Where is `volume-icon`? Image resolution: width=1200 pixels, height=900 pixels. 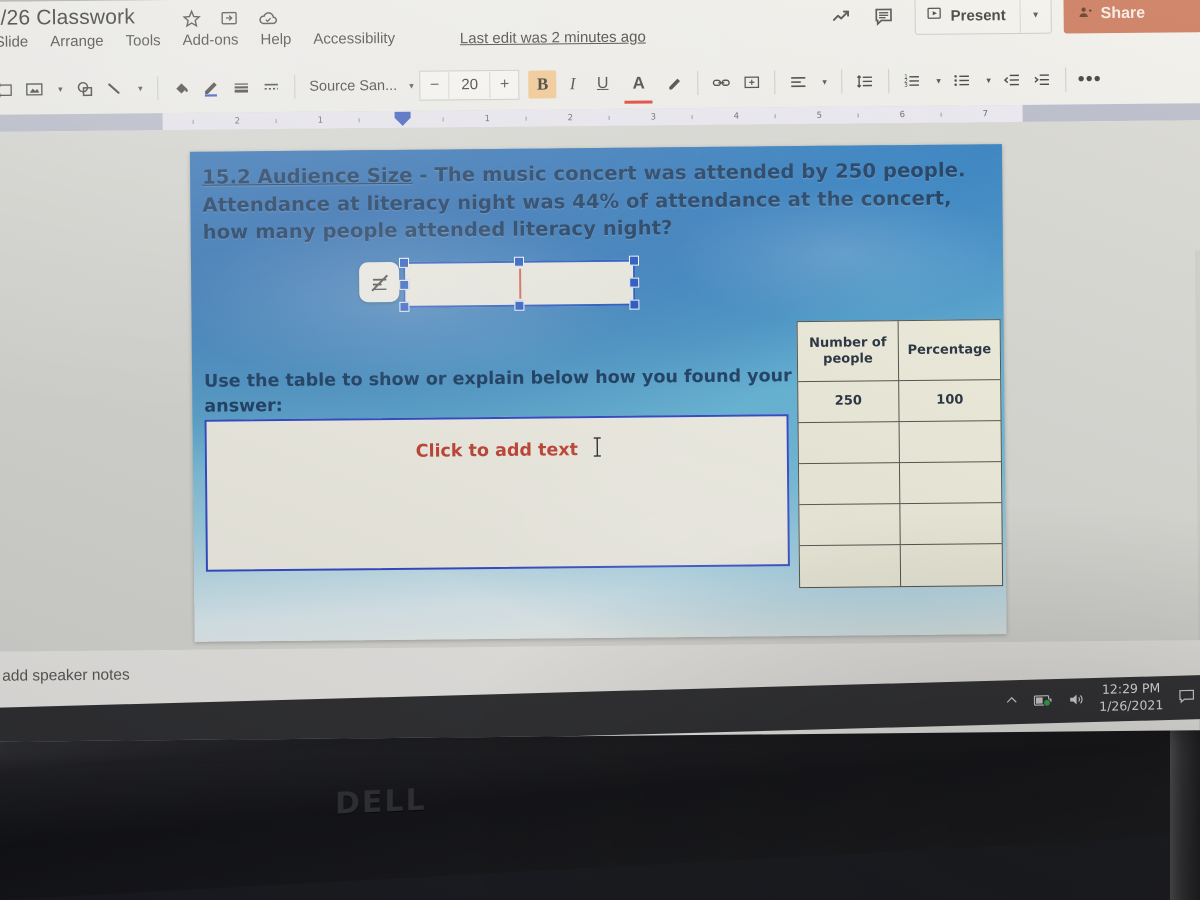
volume-icon is located at coordinates (1076, 699).